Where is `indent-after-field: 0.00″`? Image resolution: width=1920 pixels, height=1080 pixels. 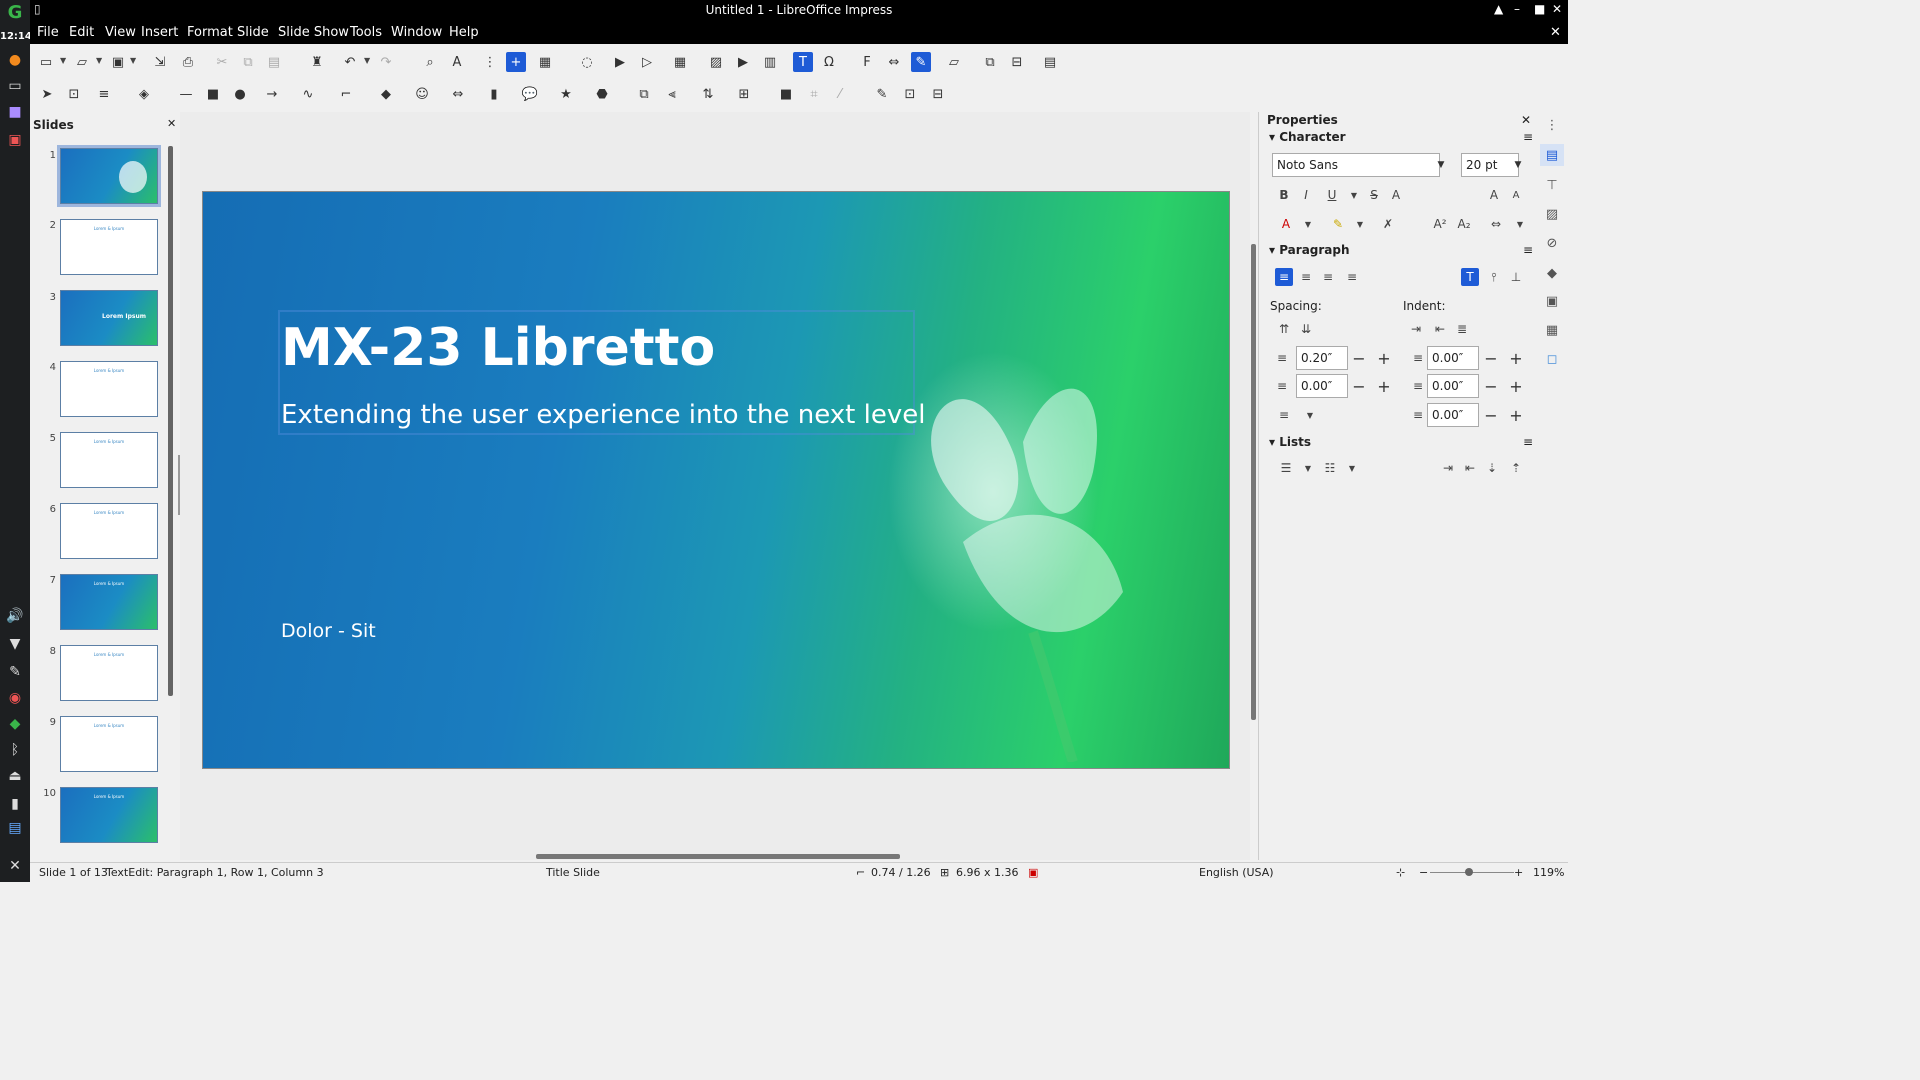 indent-after-field: 0.00″ is located at coordinates (1453, 386).